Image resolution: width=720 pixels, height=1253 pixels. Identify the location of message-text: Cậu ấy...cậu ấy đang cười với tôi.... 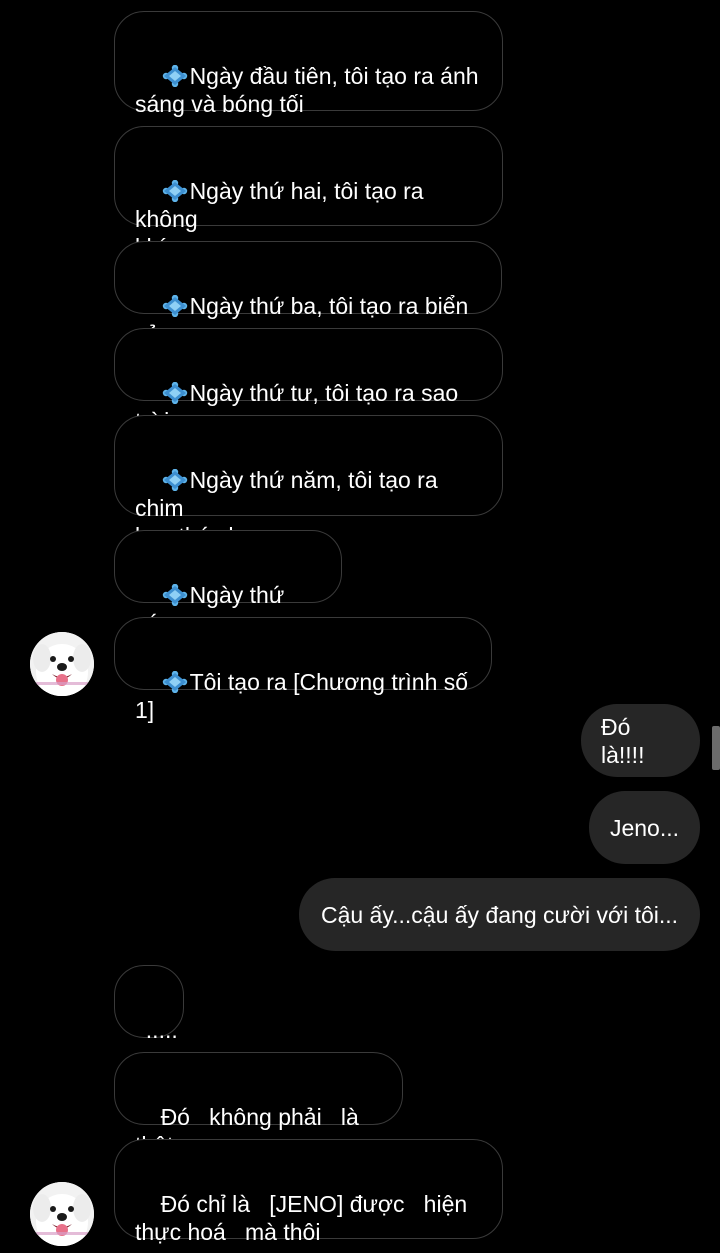
(499, 914).